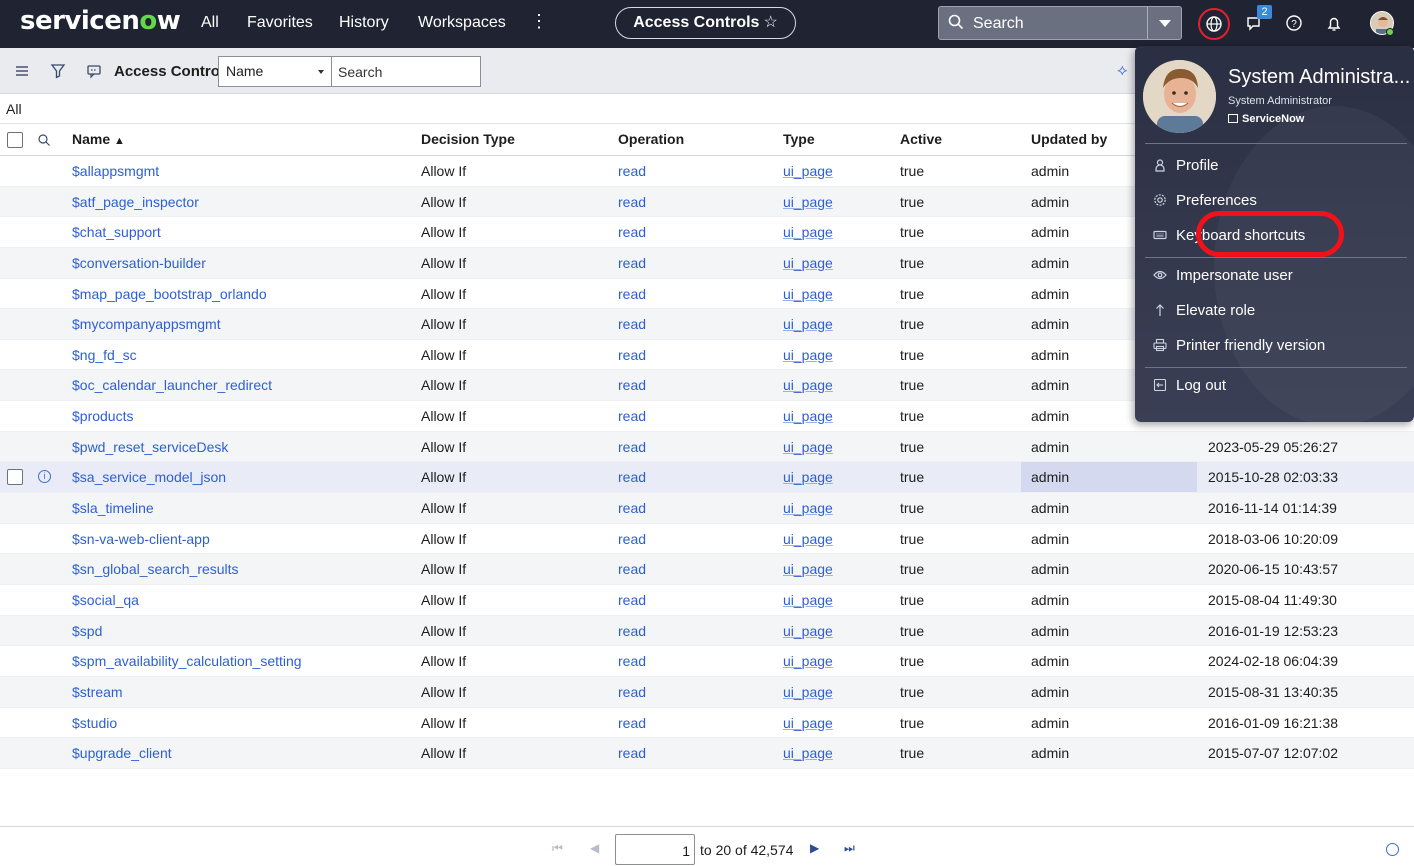 The width and height of the screenshot is (1414, 866). What do you see at coordinates (15, 140) in the screenshot?
I see `select-all-checkbox` at bounding box center [15, 140].